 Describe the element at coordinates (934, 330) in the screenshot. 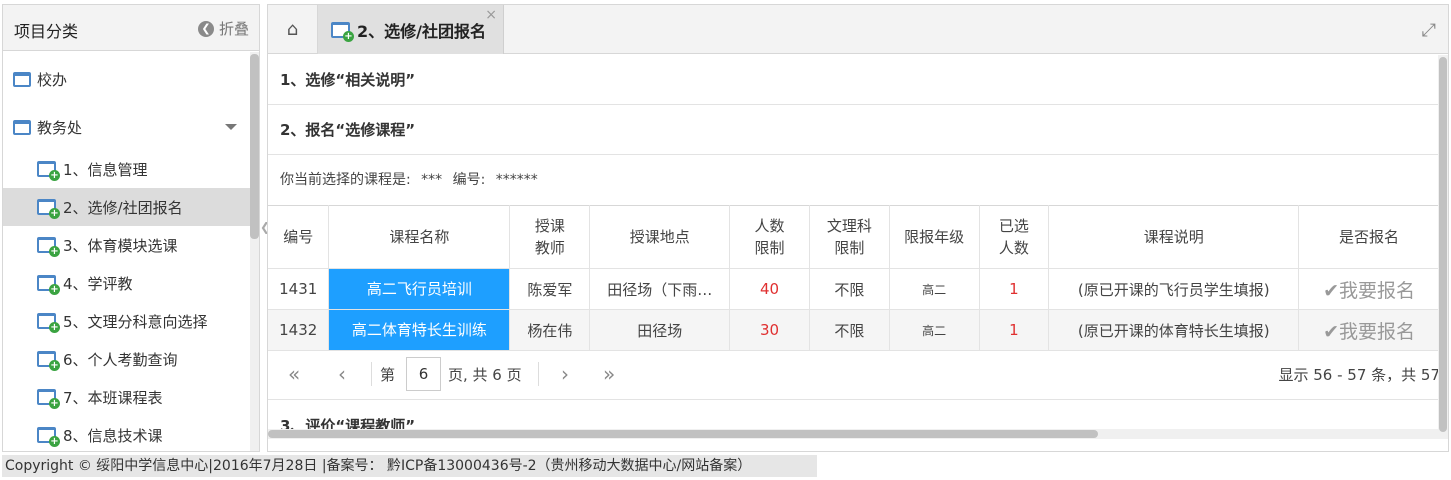

I see `cell-grade: 高二` at that location.